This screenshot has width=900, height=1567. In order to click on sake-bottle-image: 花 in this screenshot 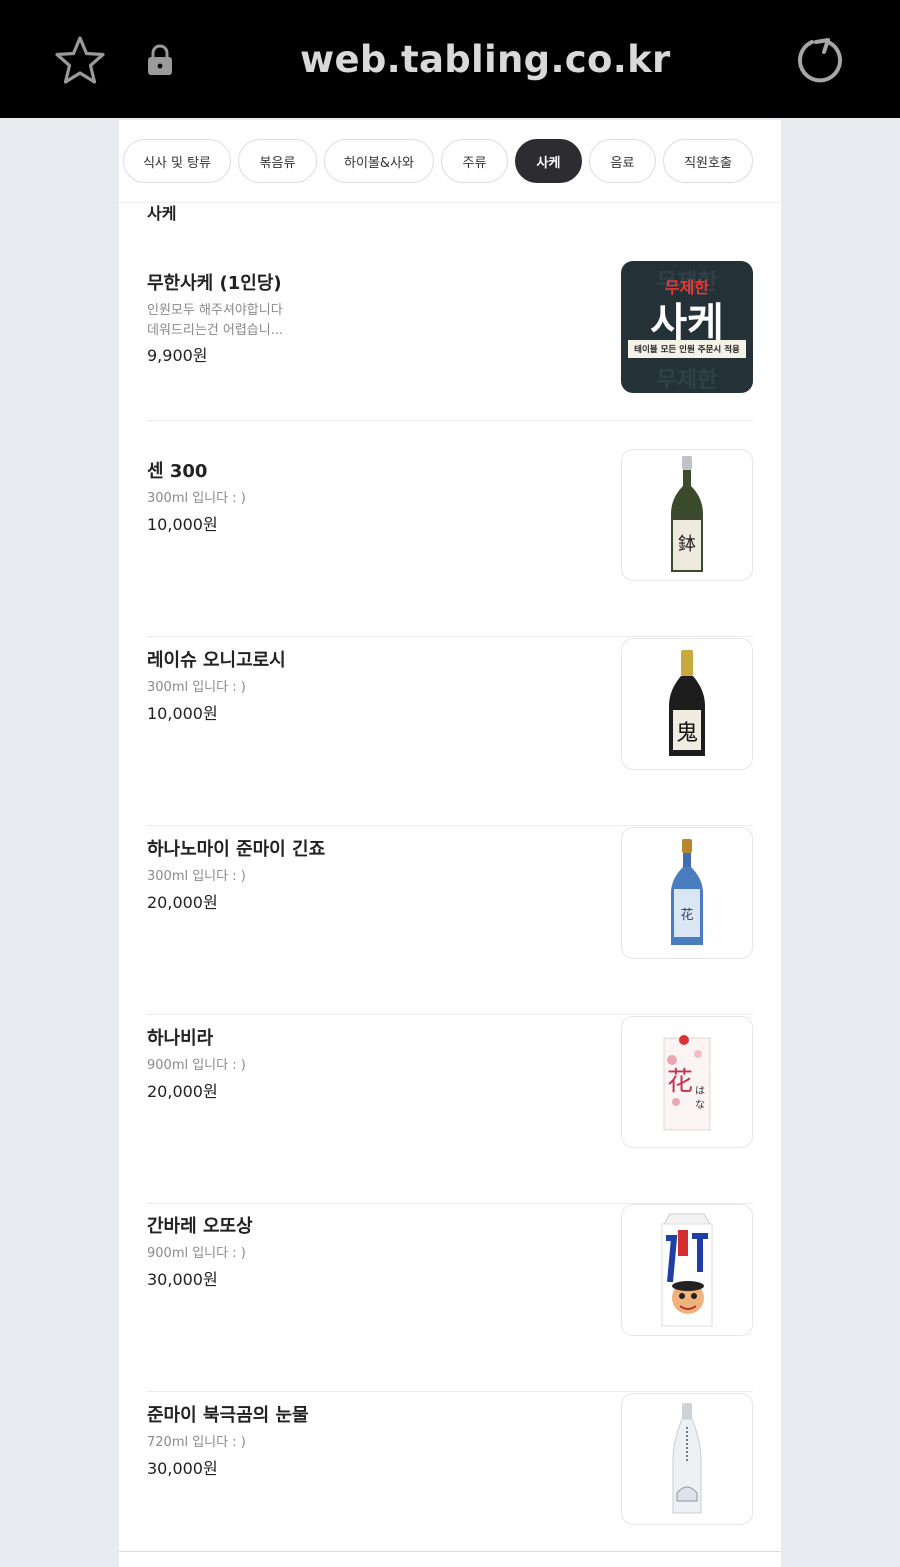, I will do `click(687, 892)`.